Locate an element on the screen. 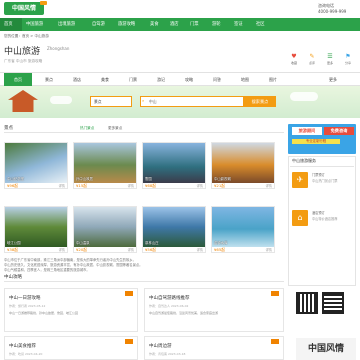 Image resolution: width=360 pixels, height=360 pixels. spot-price: ¥38起 is located at coordinates (13, 249).